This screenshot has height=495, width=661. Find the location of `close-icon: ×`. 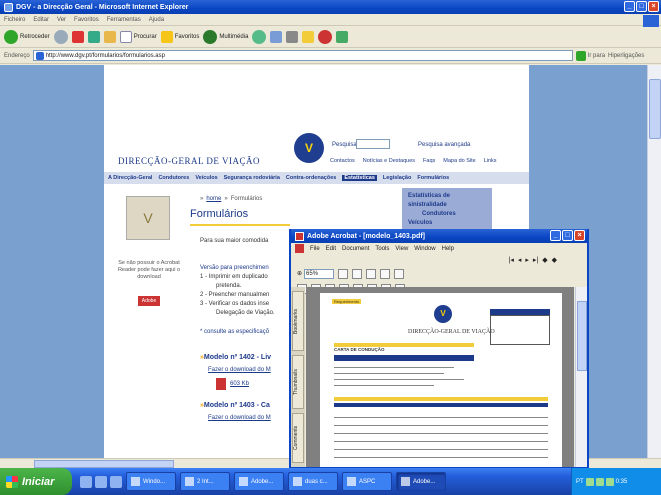

close-icon: × is located at coordinates (653, 6).